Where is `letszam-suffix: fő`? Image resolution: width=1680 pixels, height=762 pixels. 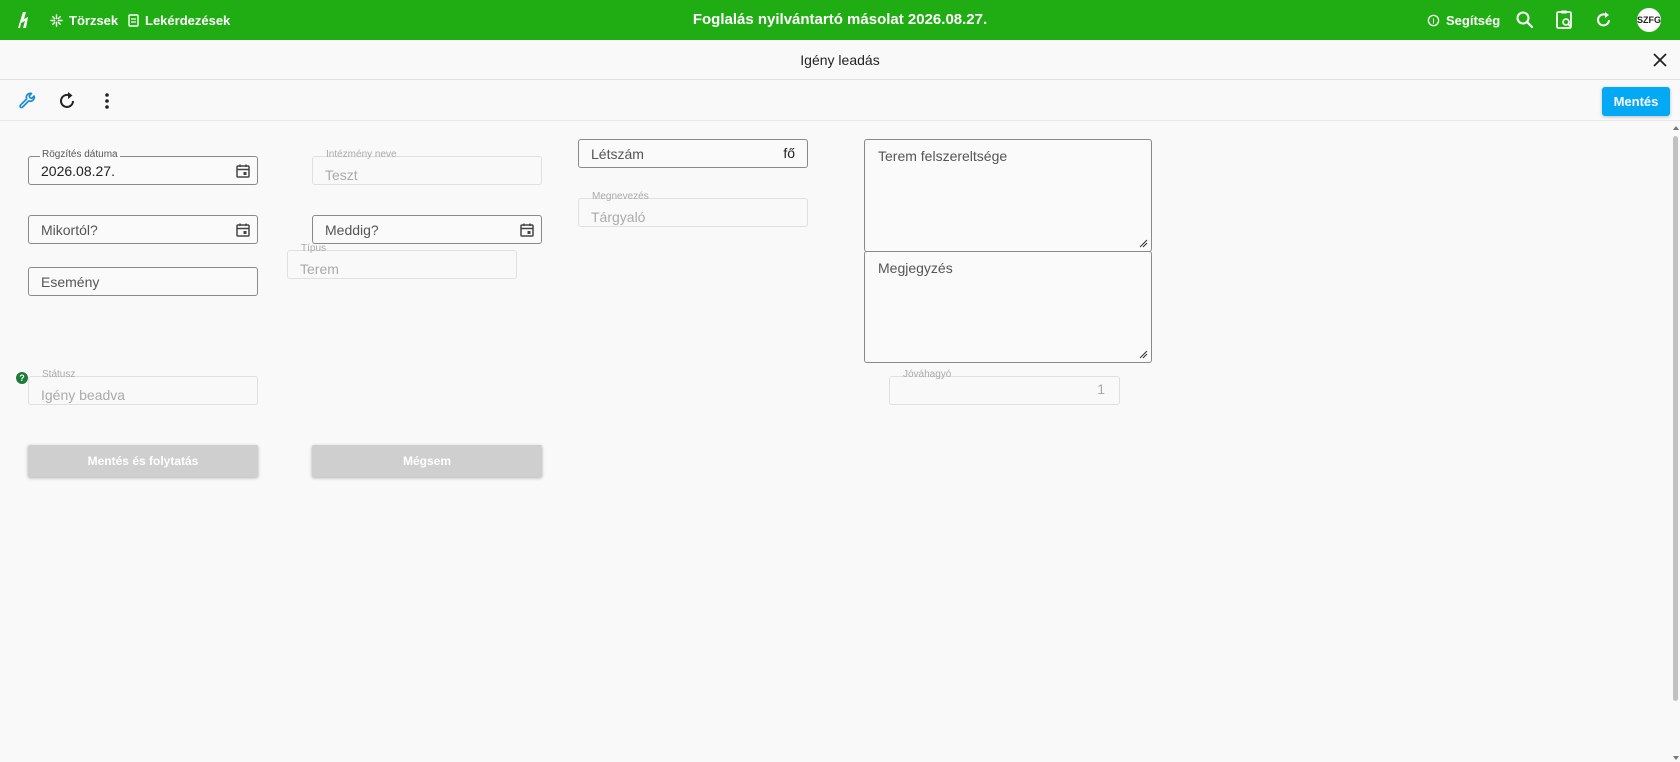
letszam-suffix: fő is located at coordinates (789, 153).